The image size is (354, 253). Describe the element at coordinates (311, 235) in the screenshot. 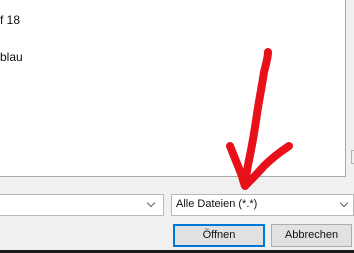

I see `cancel-button: Abbrechen` at that location.